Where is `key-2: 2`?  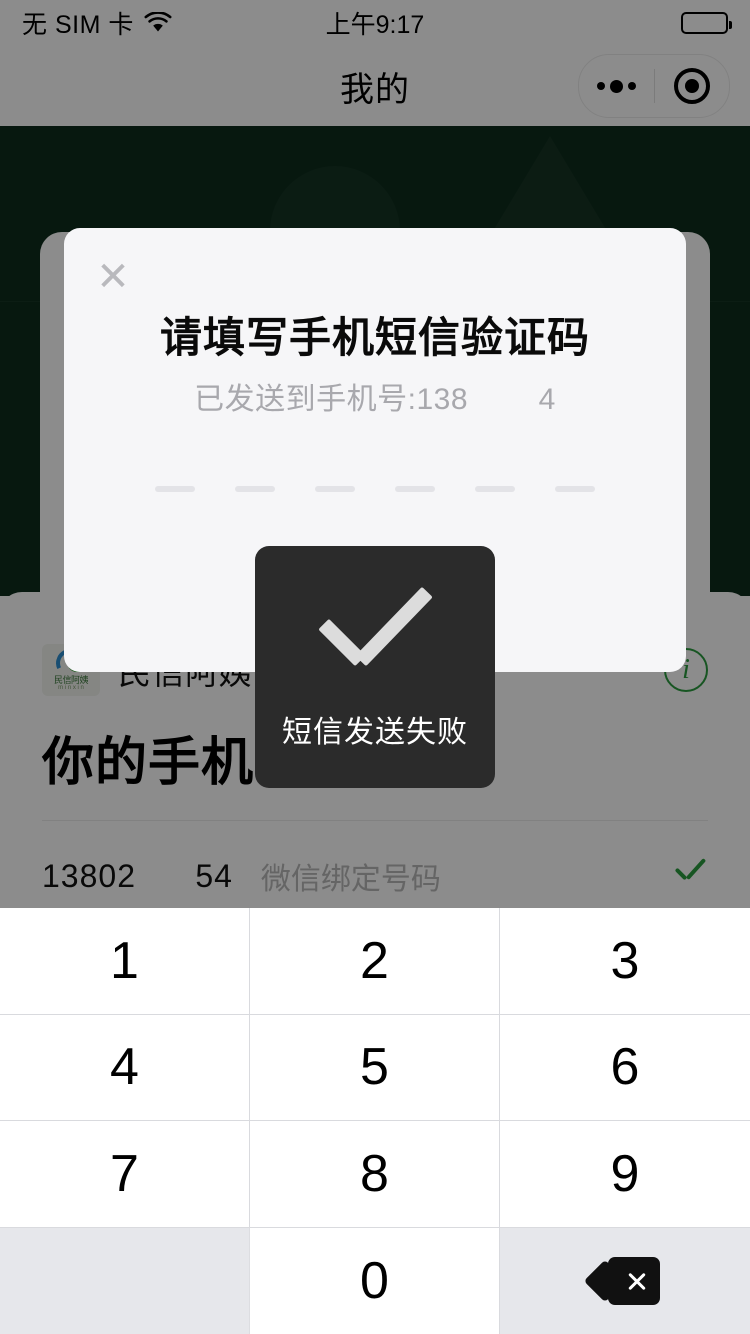 key-2: 2 is located at coordinates (375, 961).